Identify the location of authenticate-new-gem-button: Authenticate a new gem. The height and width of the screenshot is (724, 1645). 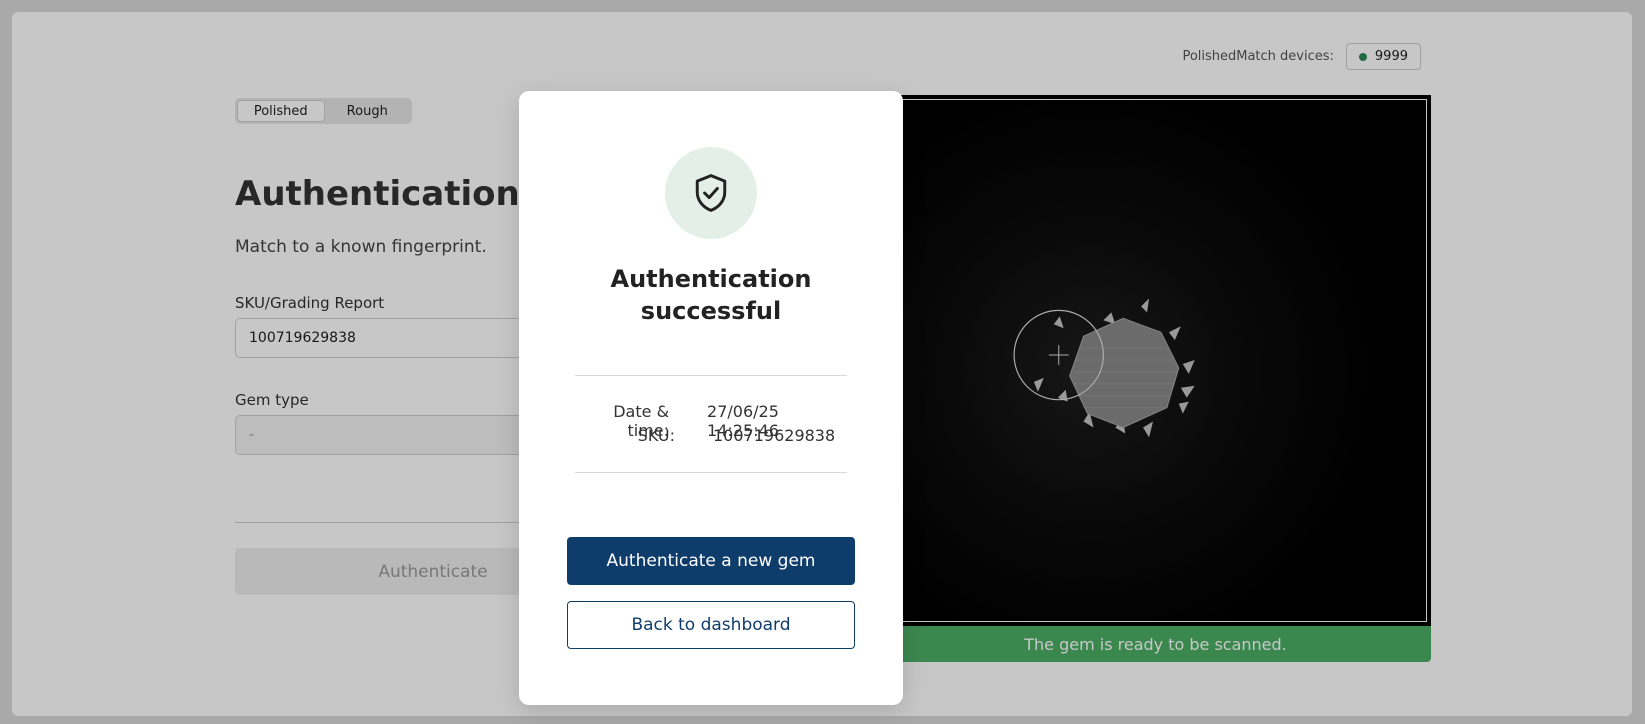
(711, 561).